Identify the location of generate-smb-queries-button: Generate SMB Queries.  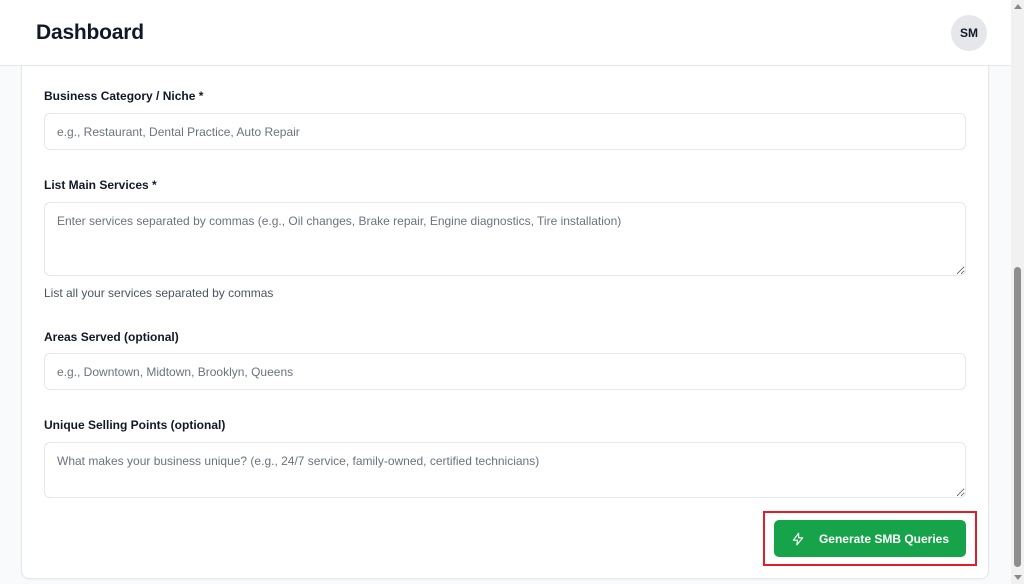
(870, 538).